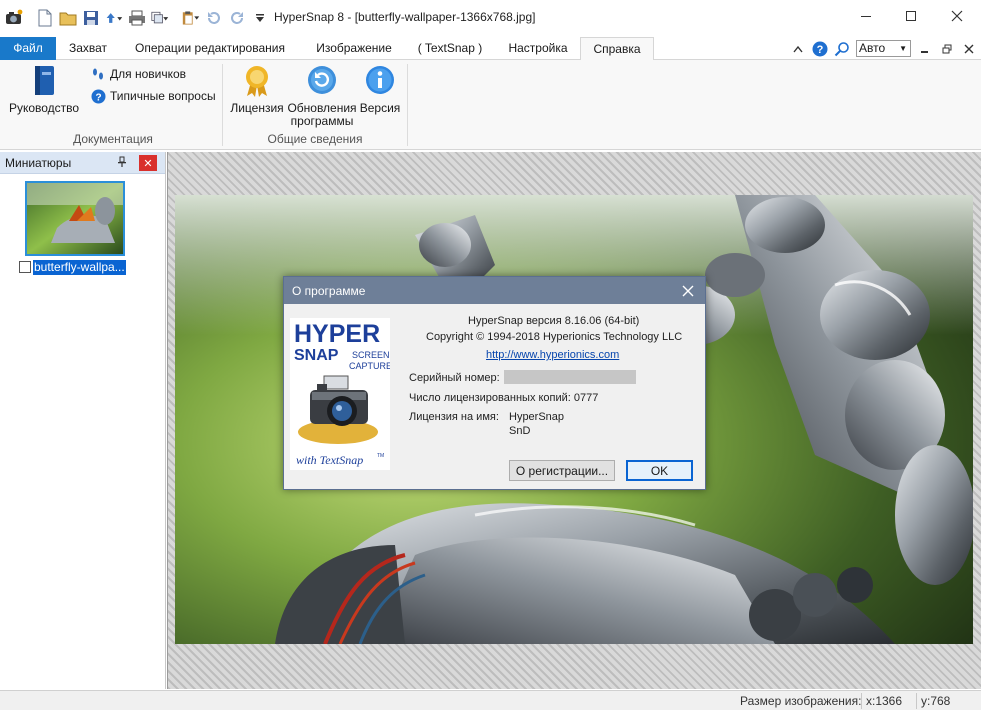  Describe the element at coordinates (903, 48) in the screenshot. I see `chevron-down-icon: ▼` at that location.